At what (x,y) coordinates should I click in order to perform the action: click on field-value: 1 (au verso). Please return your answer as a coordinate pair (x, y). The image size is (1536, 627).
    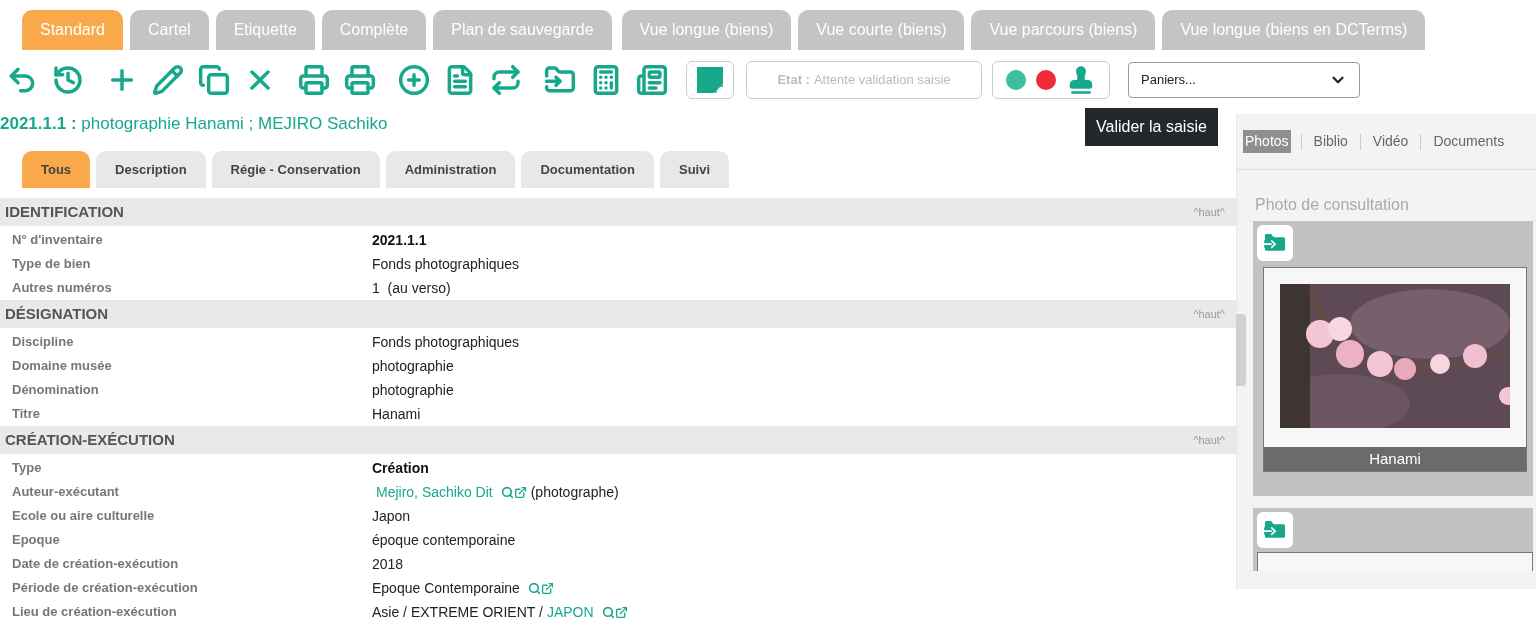
    Looking at the image, I should click on (411, 288).